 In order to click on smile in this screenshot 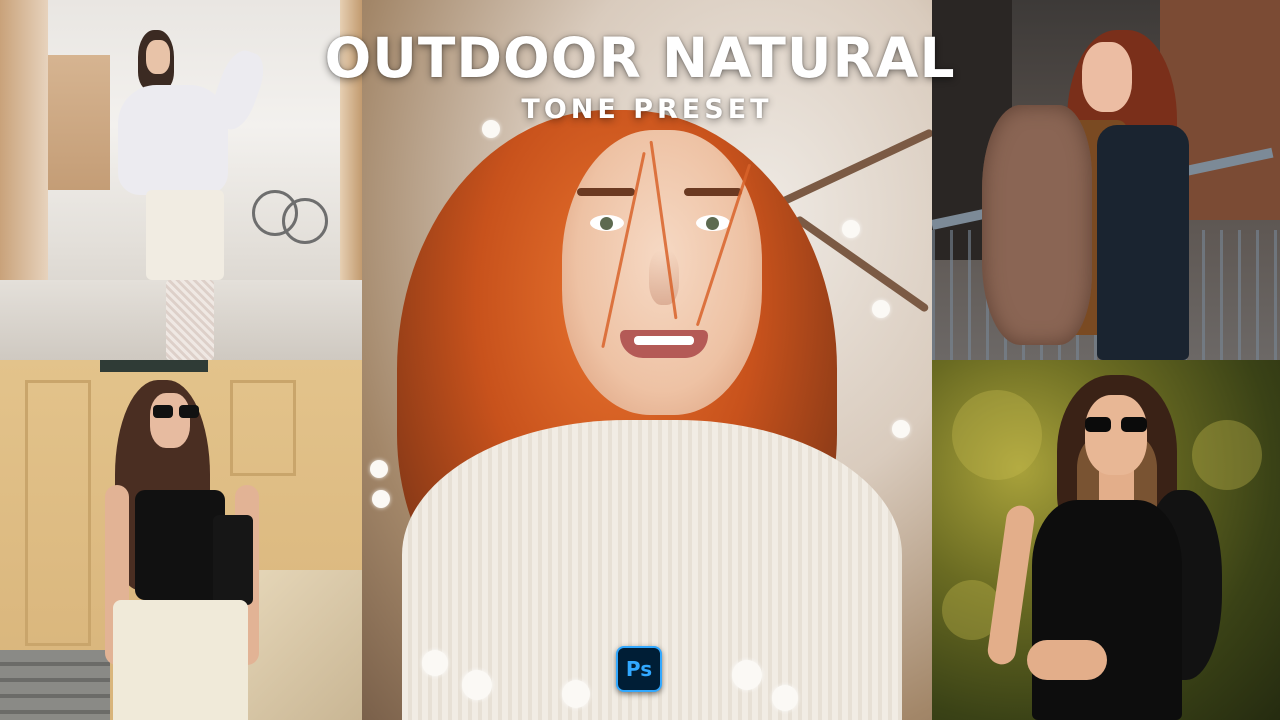, I will do `click(664, 344)`.